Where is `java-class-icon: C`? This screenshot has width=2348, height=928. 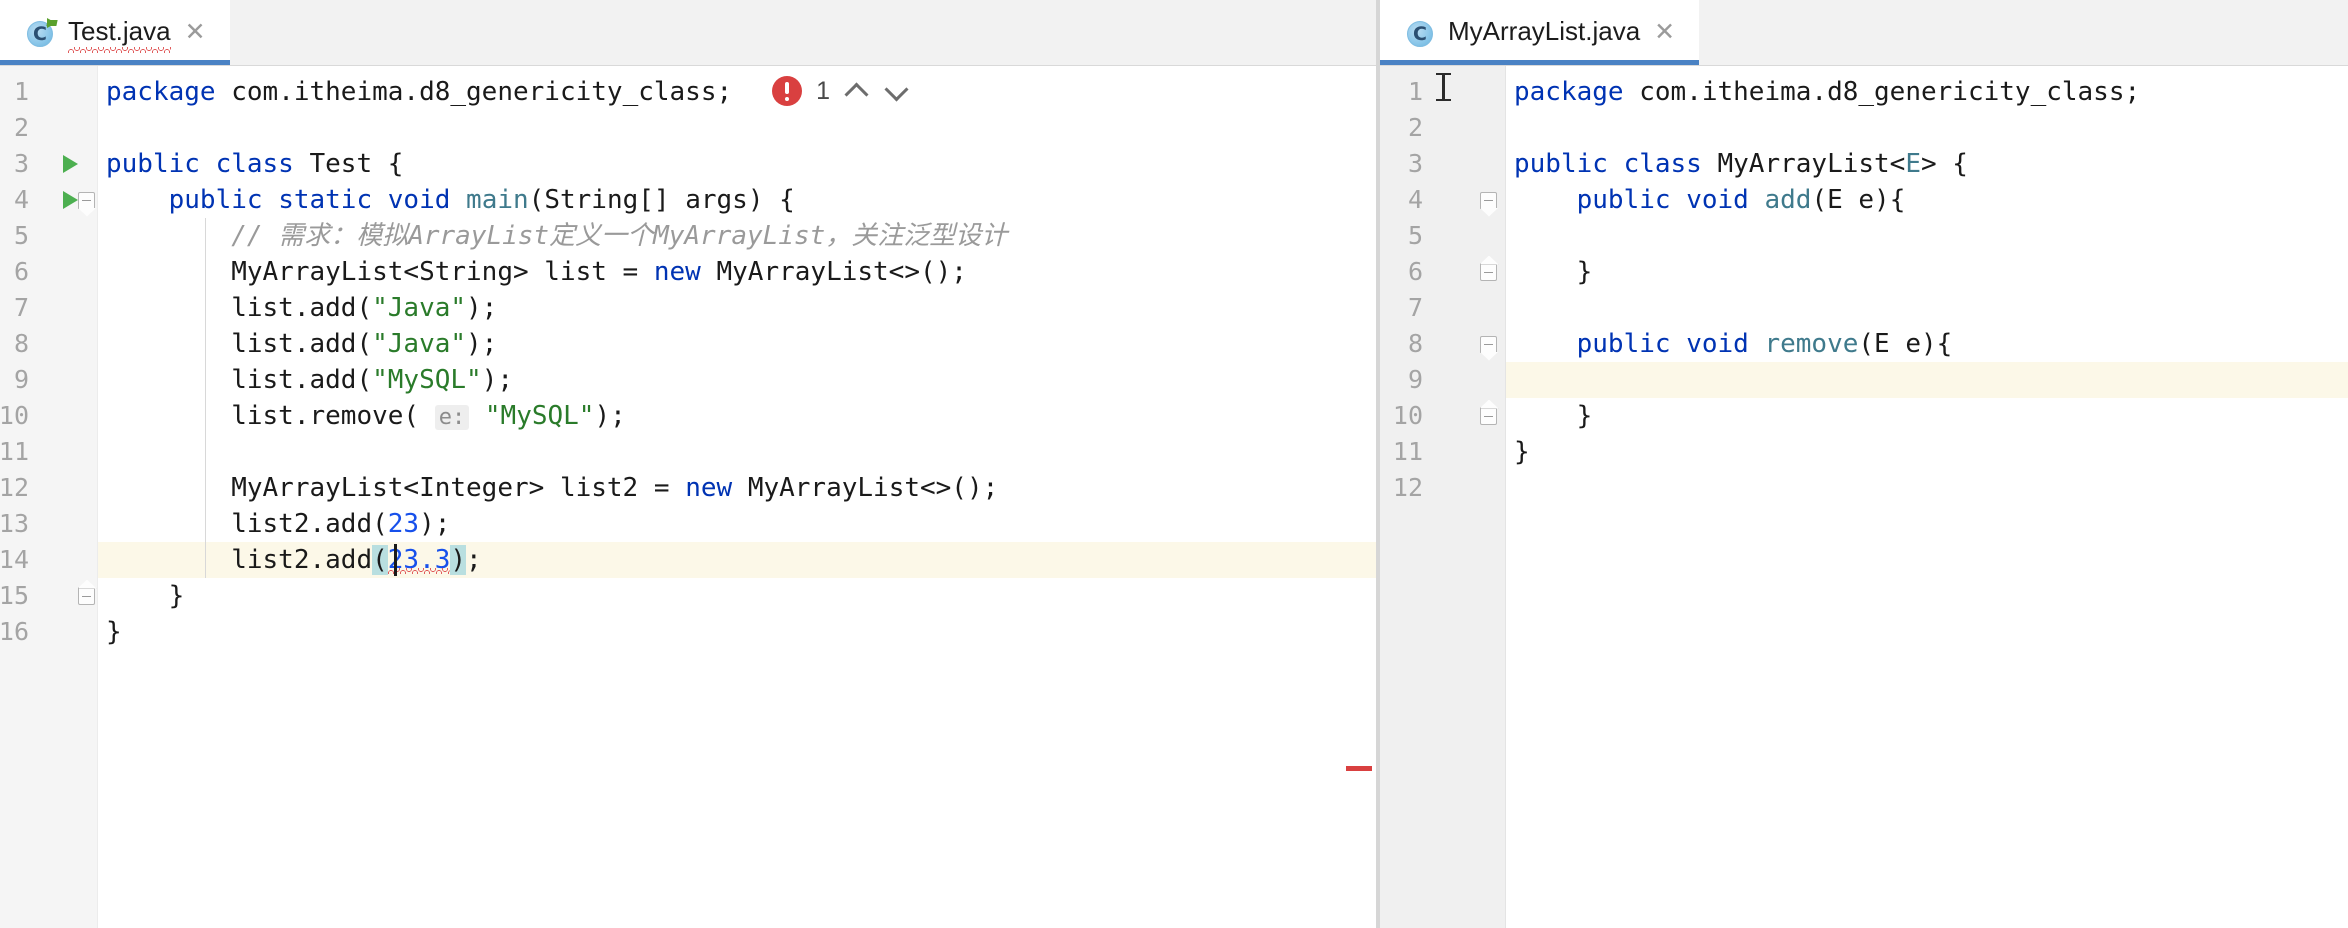
java-class-icon: C is located at coordinates (1421, 33).